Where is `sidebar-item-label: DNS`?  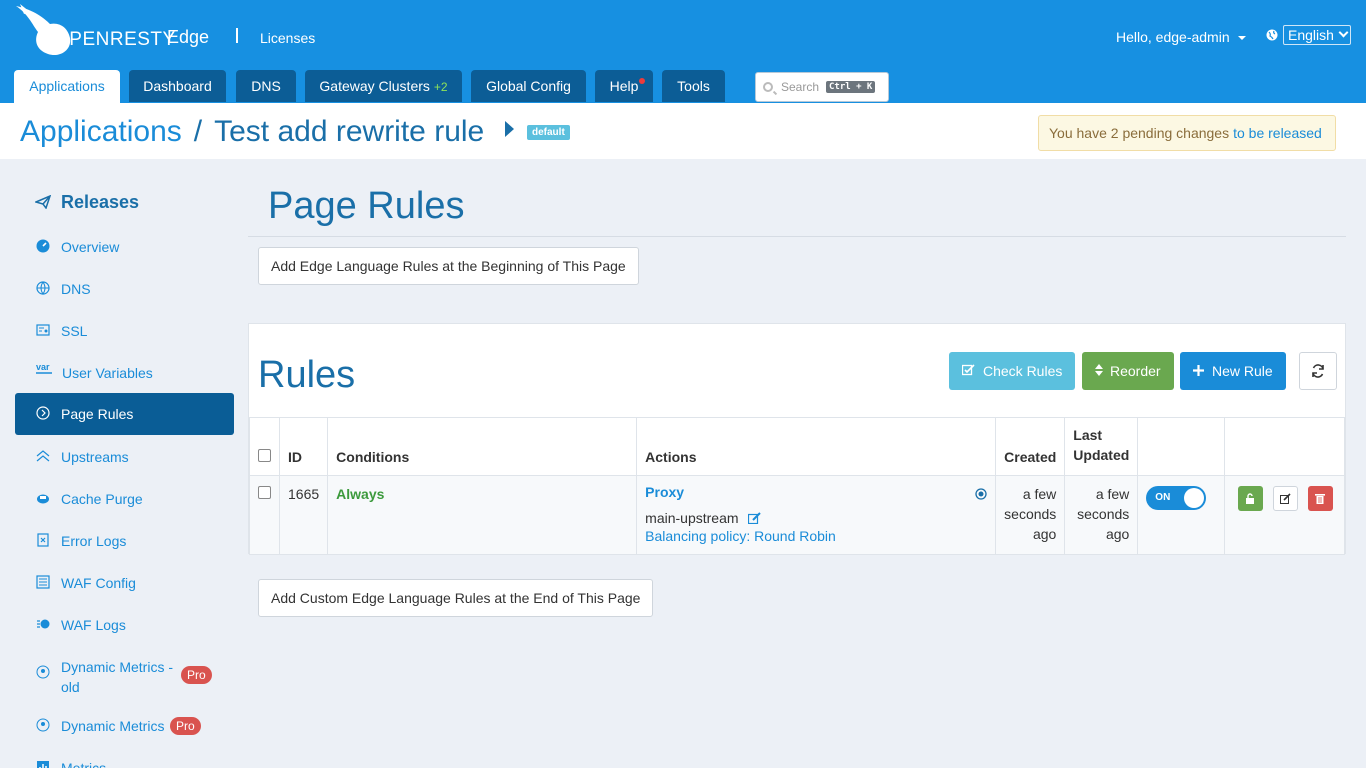 sidebar-item-label: DNS is located at coordinates (76, 289).